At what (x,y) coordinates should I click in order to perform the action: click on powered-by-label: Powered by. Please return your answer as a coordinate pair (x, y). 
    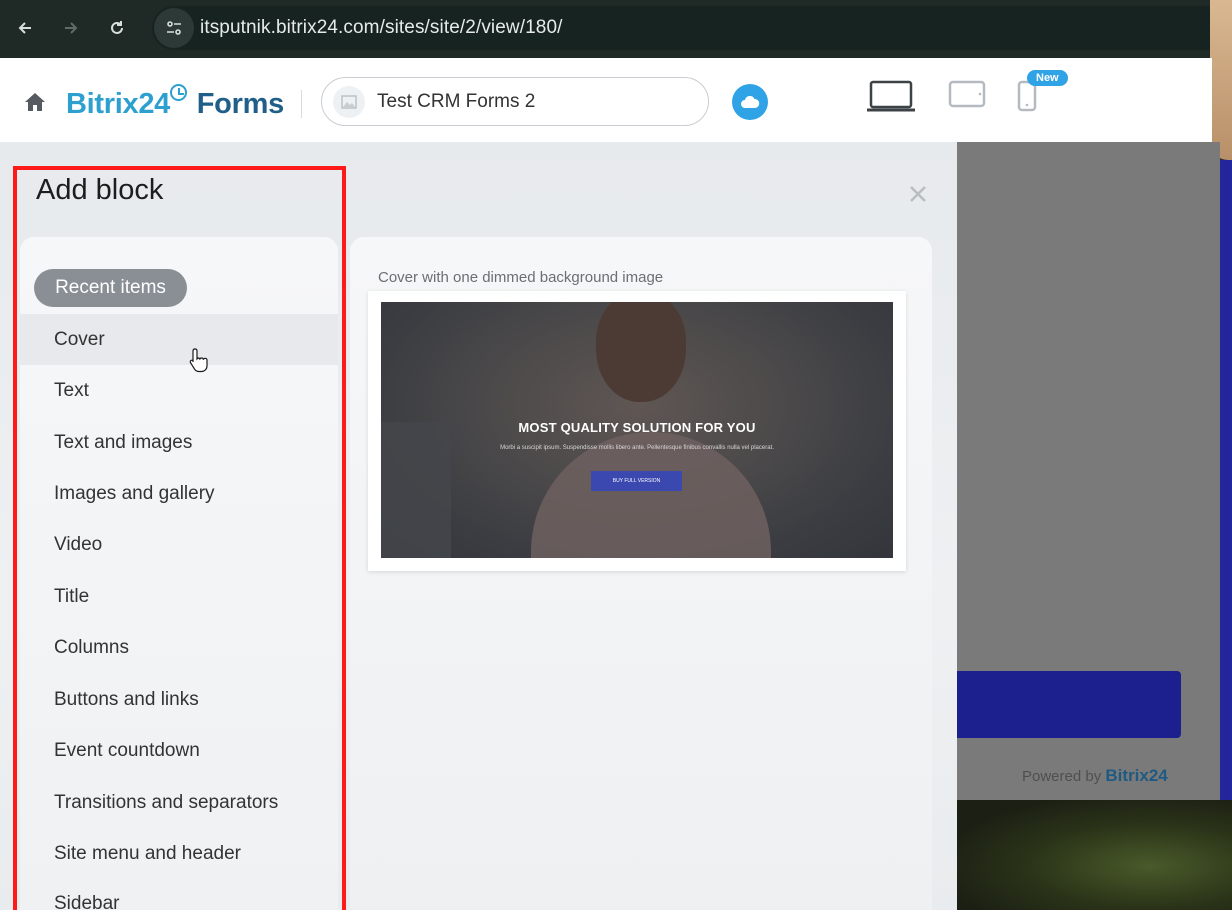
    Looking at the image, I should click on (1062, 776).